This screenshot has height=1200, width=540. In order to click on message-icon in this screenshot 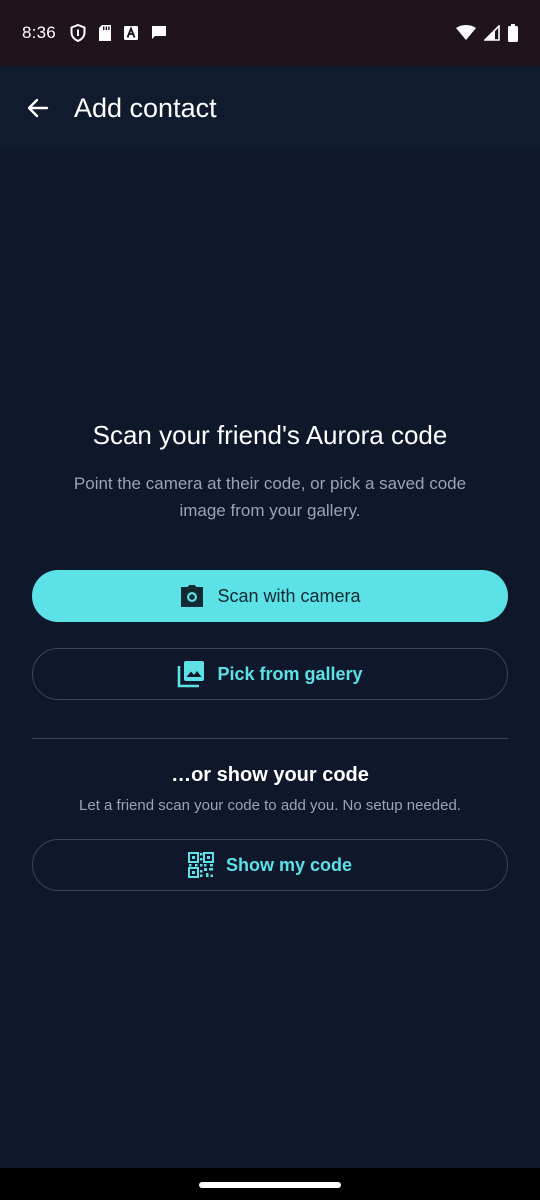, I will do `click(159, 33)`.